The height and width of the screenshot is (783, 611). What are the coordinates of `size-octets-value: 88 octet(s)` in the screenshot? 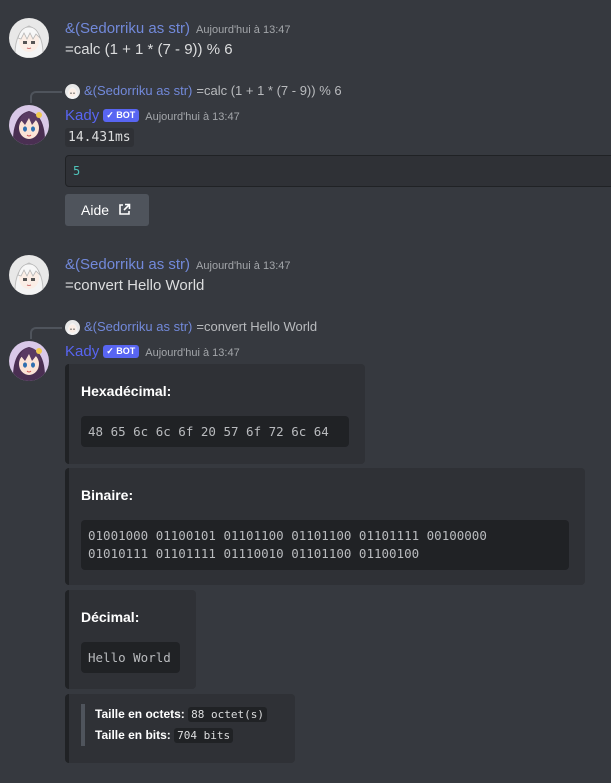 It's located at (228, 714).